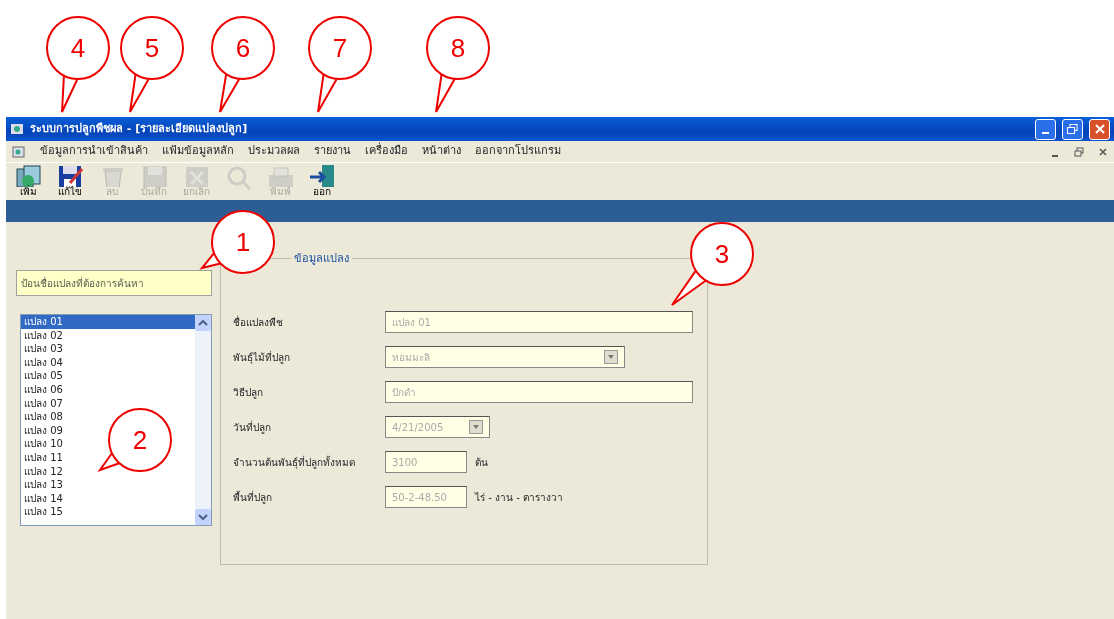 This screenshot has width=1114, height=619. What do you see at coordinates (43, 444) in the screenshot?
I see `list-item: แปลง 10` at bounding box center [43, 444].